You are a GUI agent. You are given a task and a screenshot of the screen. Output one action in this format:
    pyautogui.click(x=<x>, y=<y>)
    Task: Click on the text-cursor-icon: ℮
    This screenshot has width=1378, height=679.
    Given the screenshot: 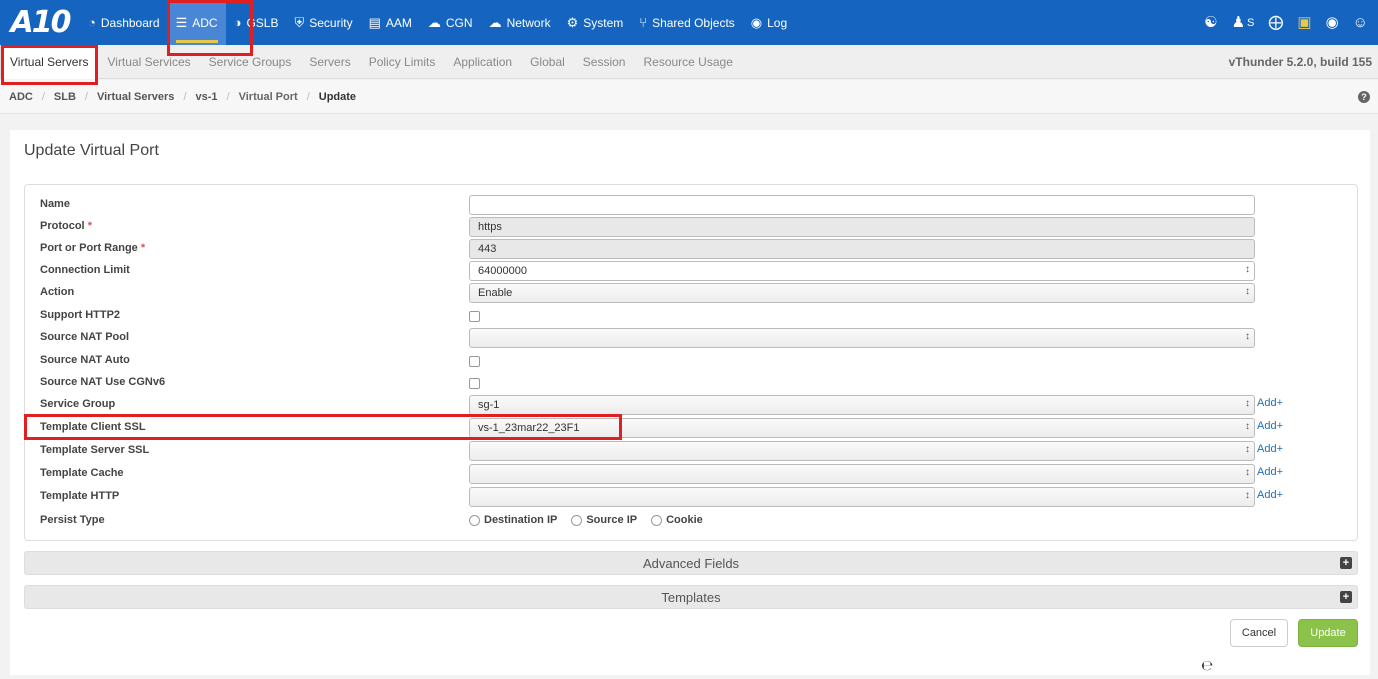 What is the action you would take?
    pyautogui.click(x=1207, y=666)
    